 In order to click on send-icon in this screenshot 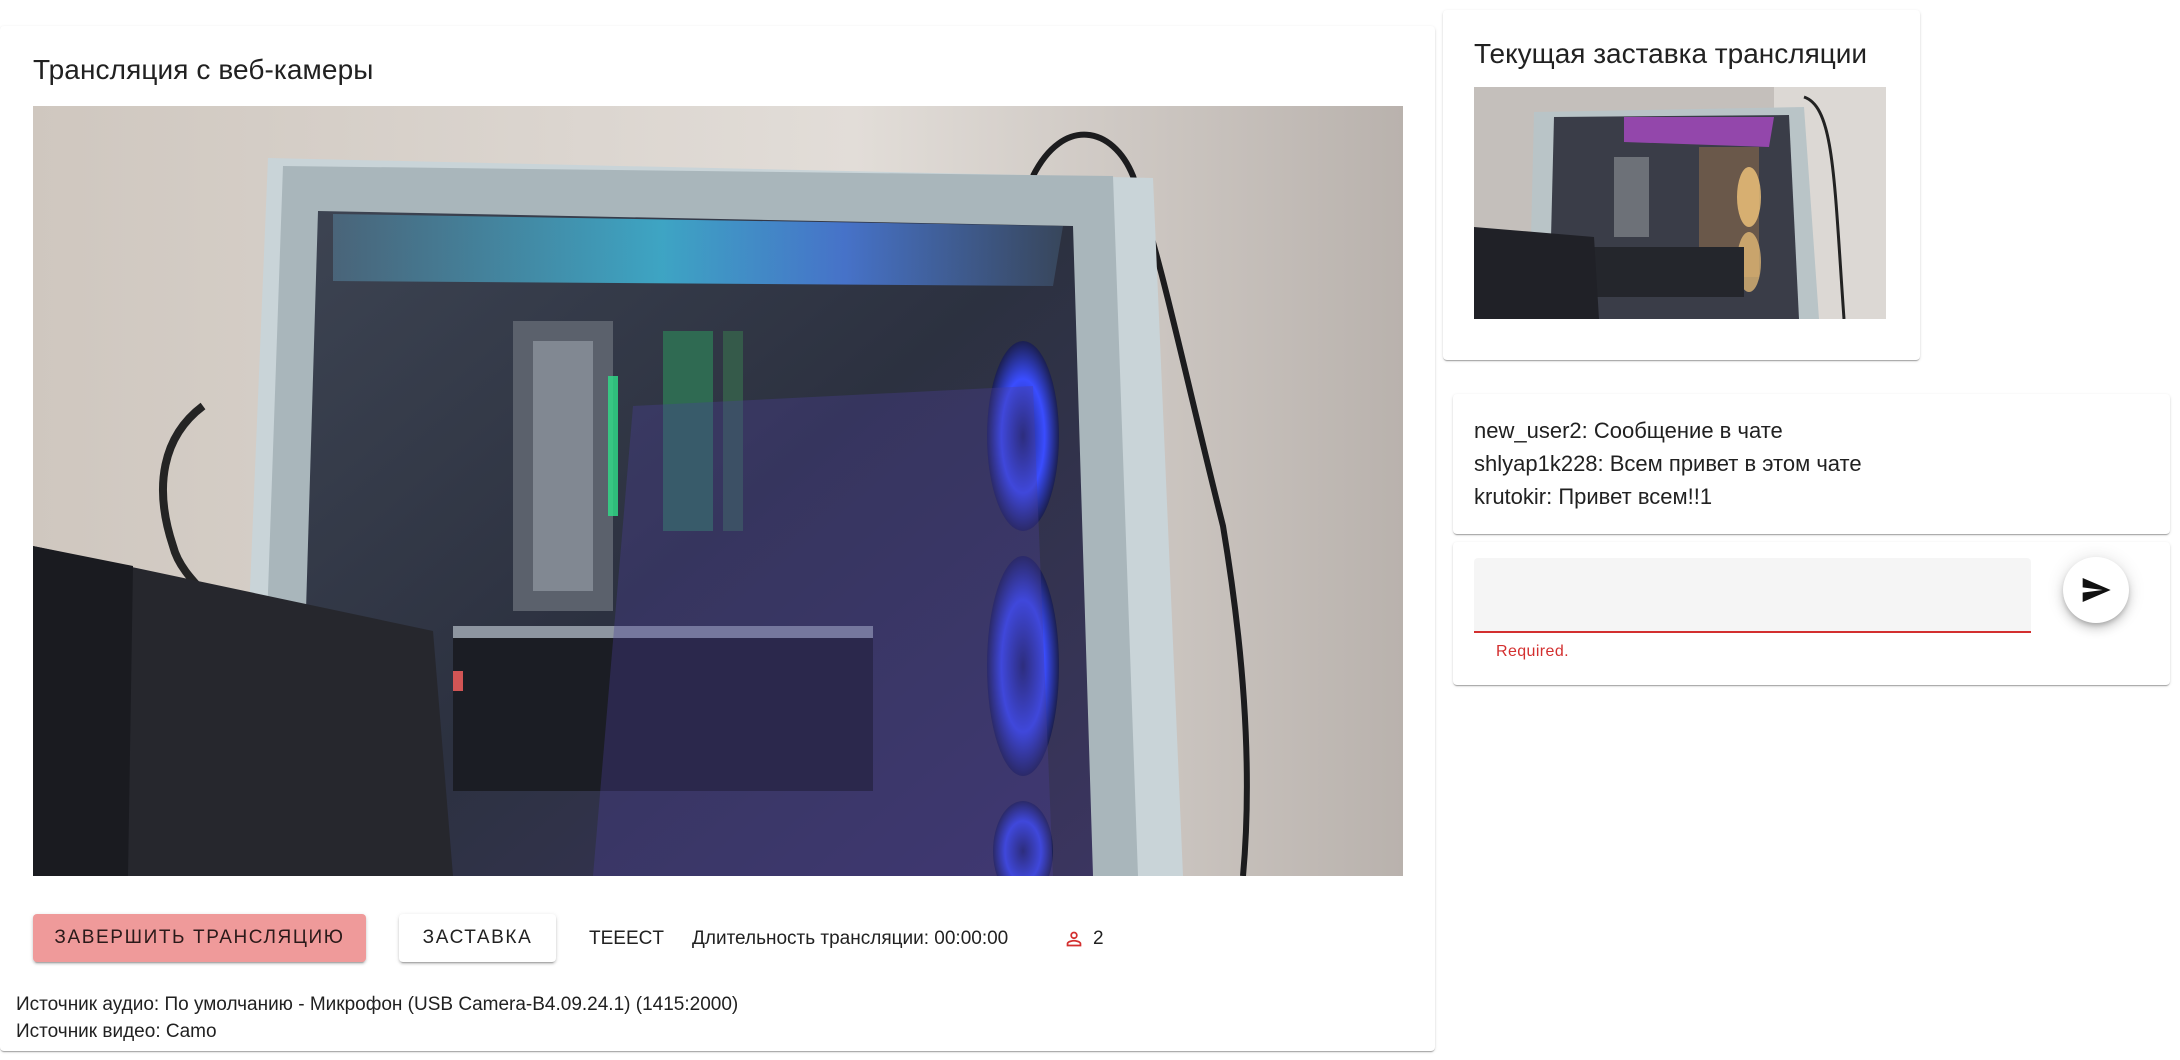, I will do `click(2096, 590)`.